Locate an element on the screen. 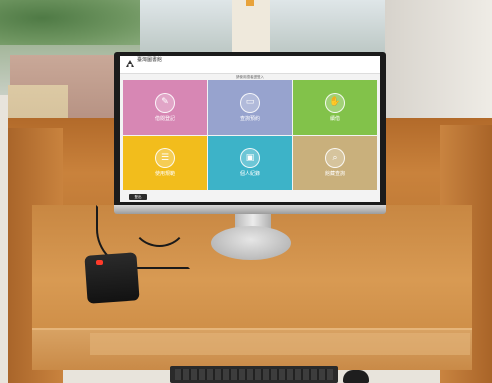 The image size is (492, 383). kiosk-header: 臺灣圖書館 is located at coordinates (250, 65).